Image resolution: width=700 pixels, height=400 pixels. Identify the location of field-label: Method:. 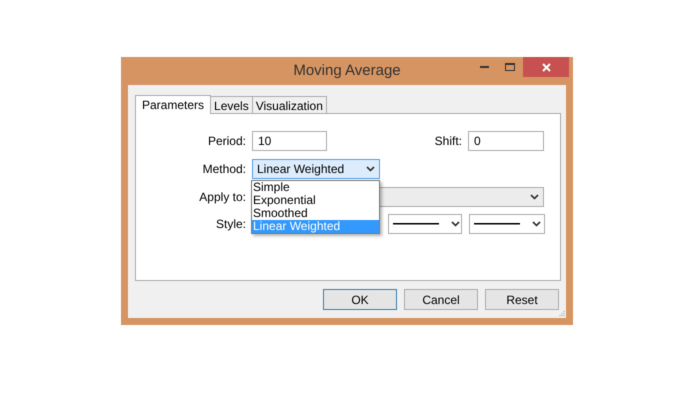
(224, 169).